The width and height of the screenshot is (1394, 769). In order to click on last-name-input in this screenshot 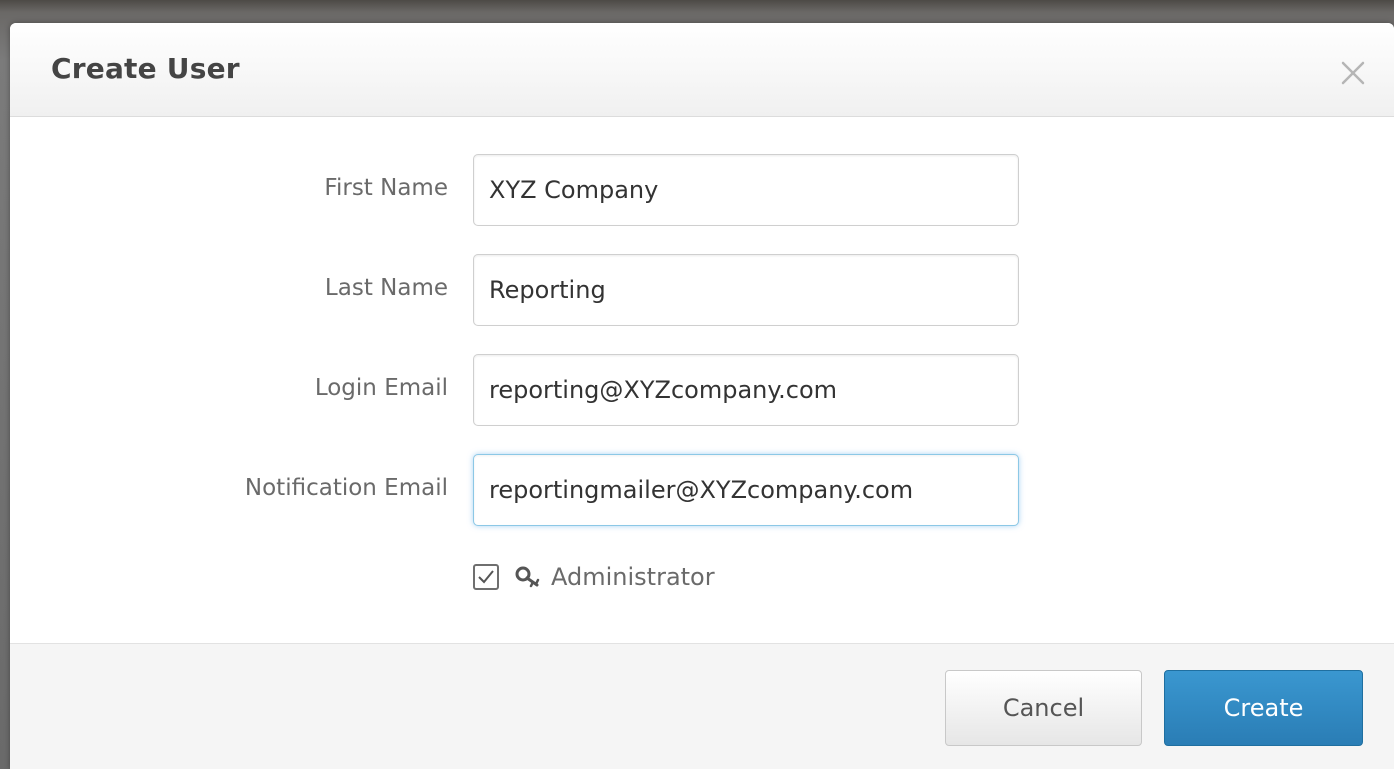, I will do `click(746, 290)`.